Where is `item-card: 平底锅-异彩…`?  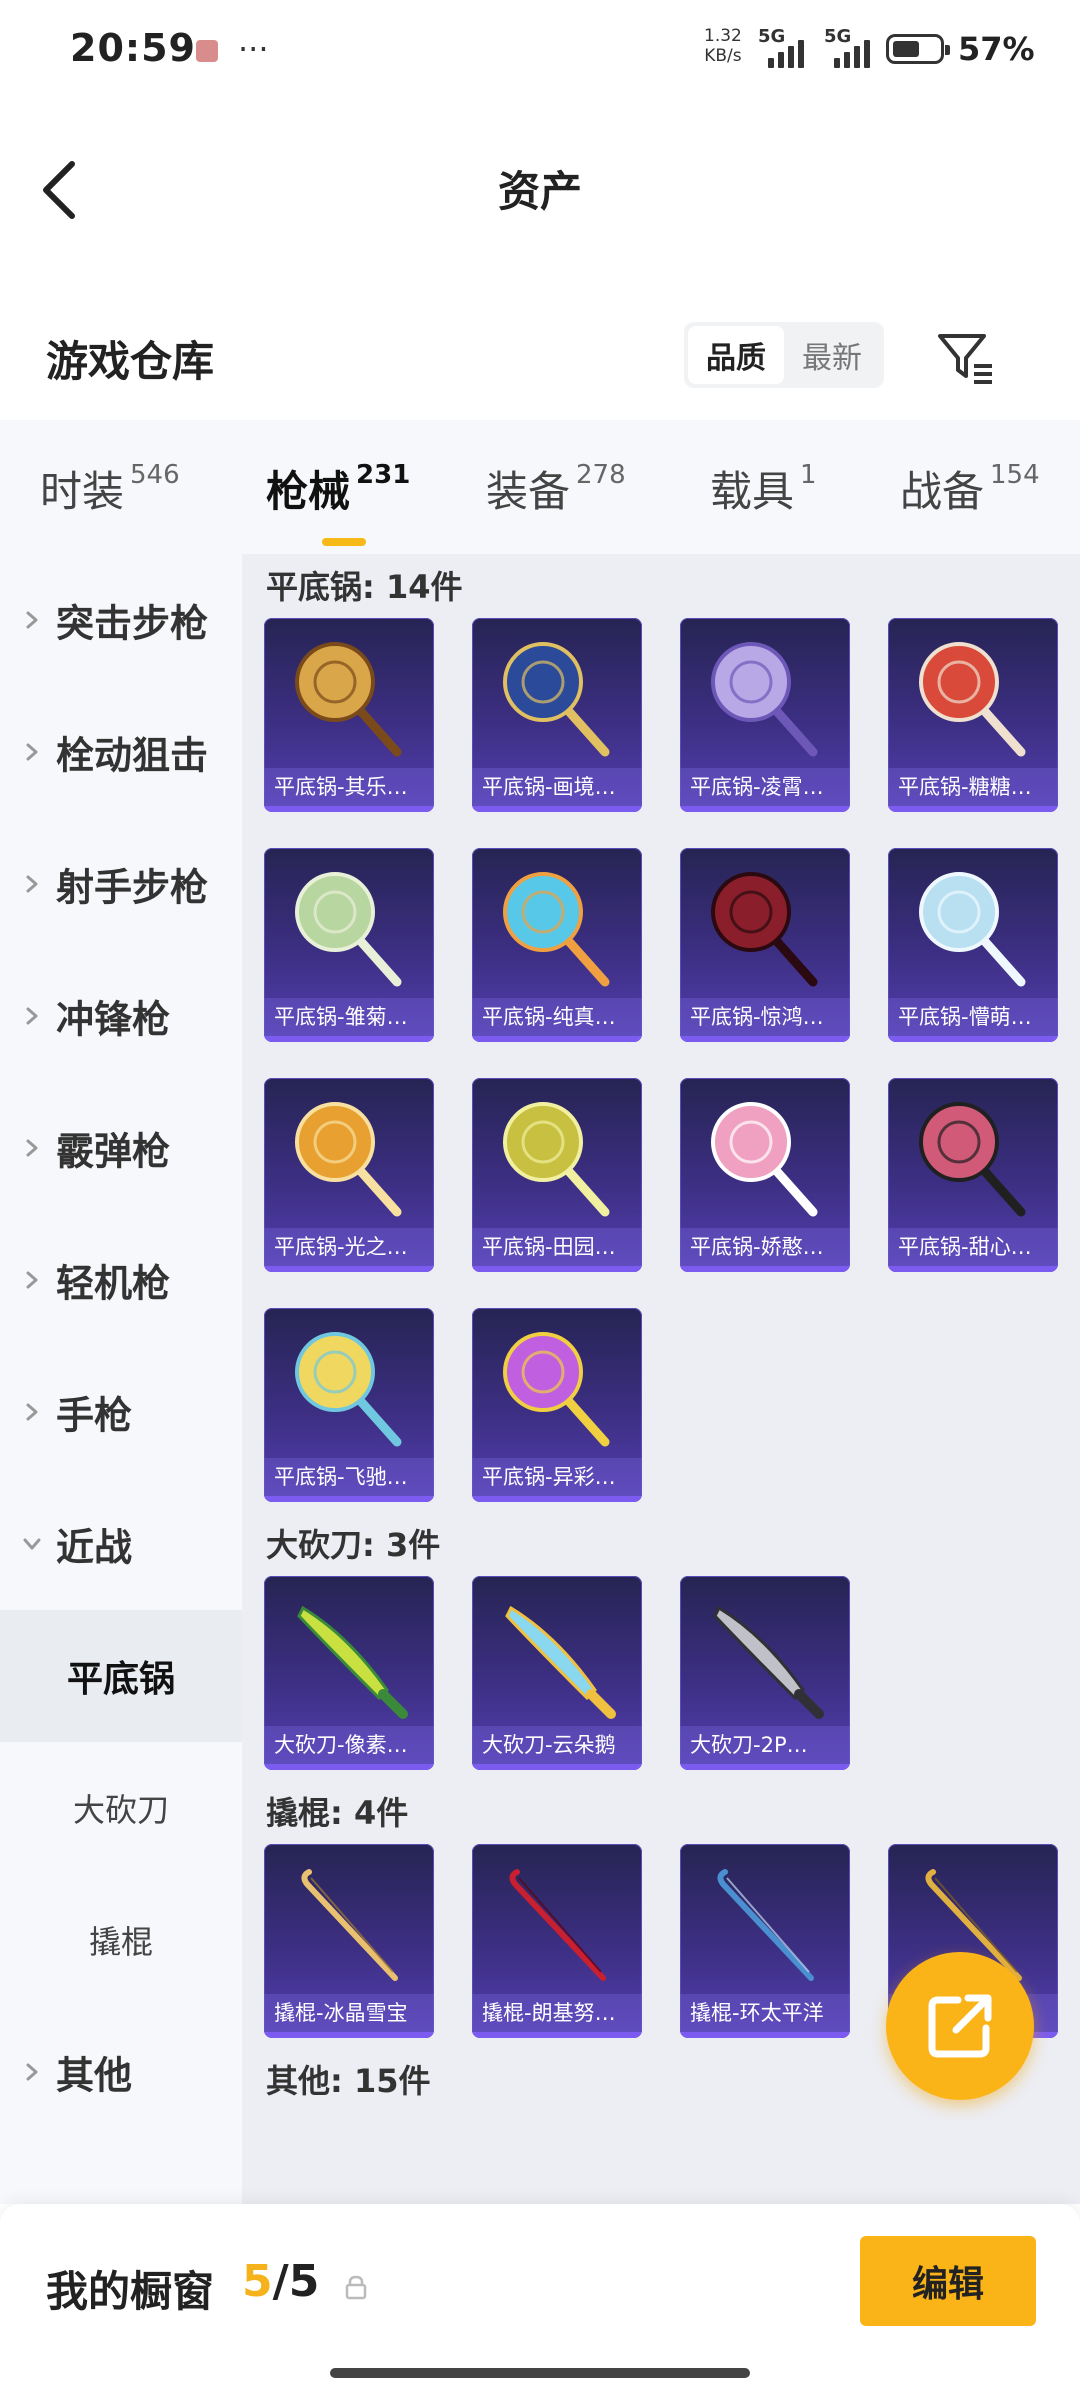
item-card: 平底锅-异彩… is located at coordinates (557, 1405).